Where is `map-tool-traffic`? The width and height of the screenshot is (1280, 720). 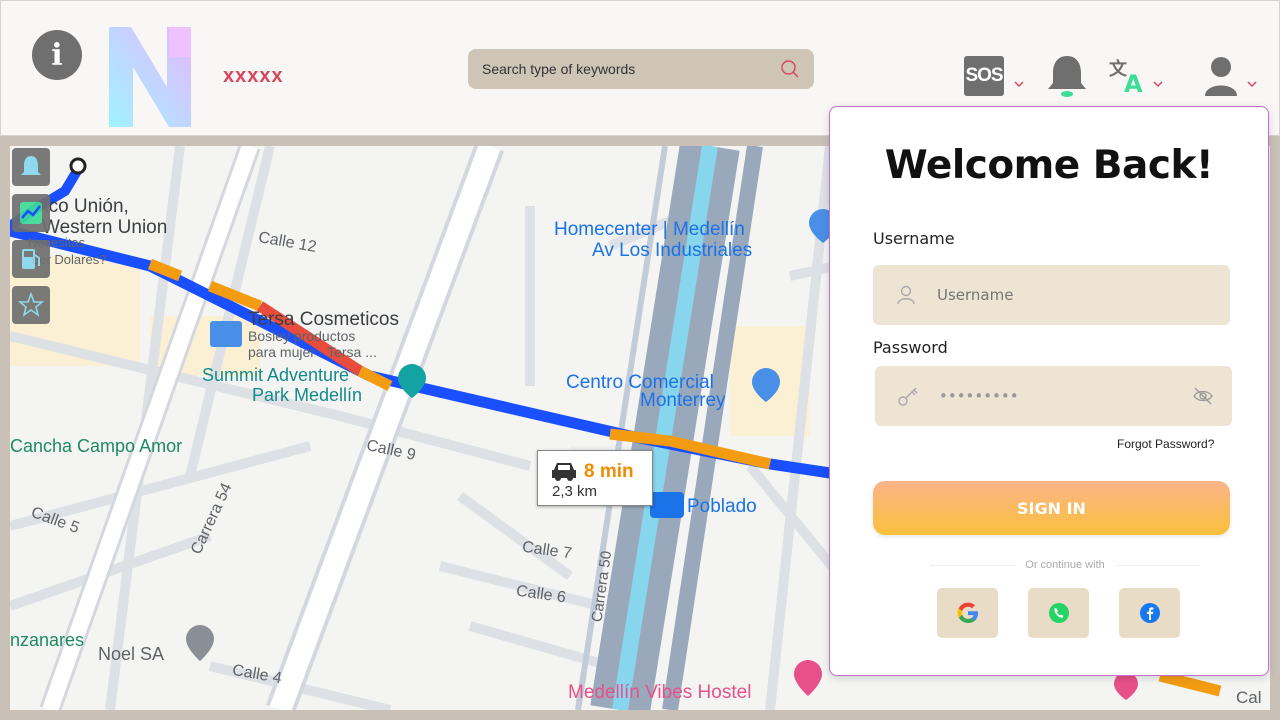
map-tool-traffic is located at coordinates (31, 213).